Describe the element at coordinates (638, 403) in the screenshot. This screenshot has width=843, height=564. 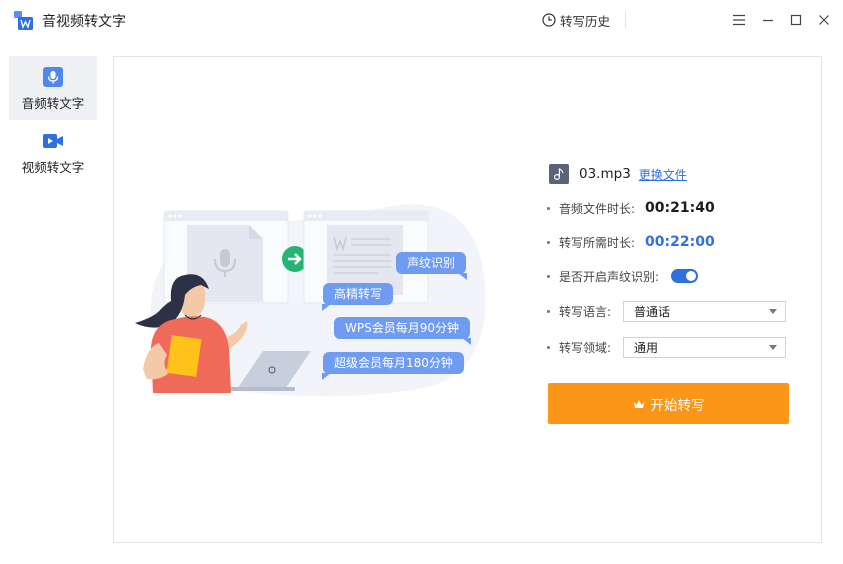
I see `crown-icon` at that location.